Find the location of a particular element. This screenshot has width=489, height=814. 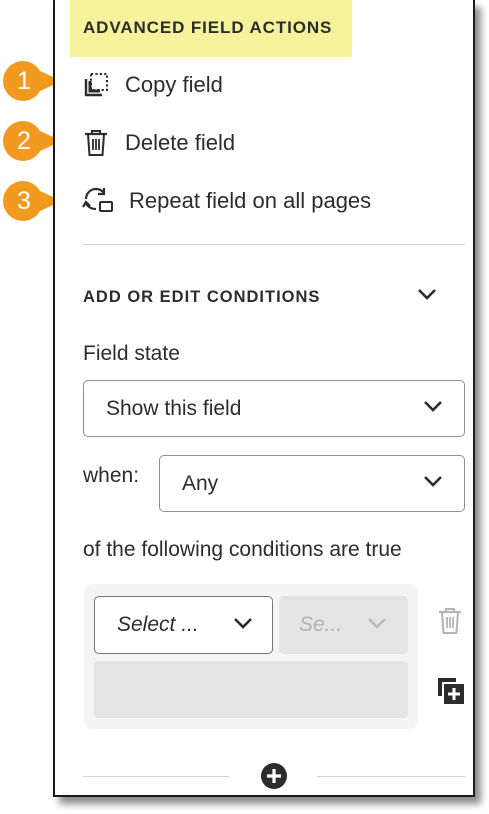

condition-value-input is located at coordinates (251, 689).